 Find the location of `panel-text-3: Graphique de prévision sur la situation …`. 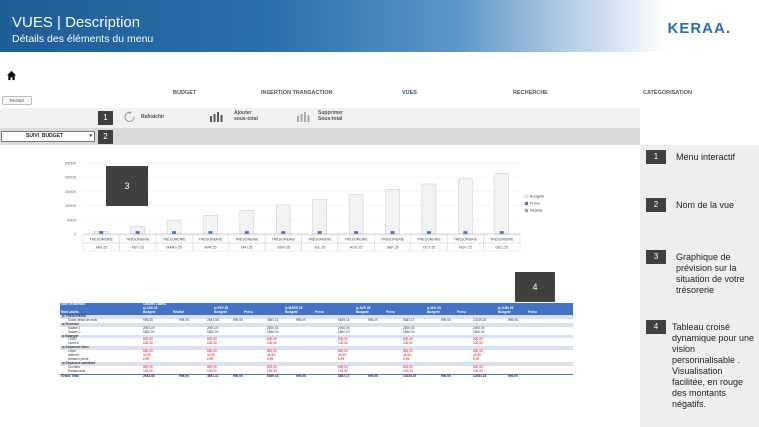

panel-text-3: Graphique de prévision sur la situation … is located at coordinates (710, 273).